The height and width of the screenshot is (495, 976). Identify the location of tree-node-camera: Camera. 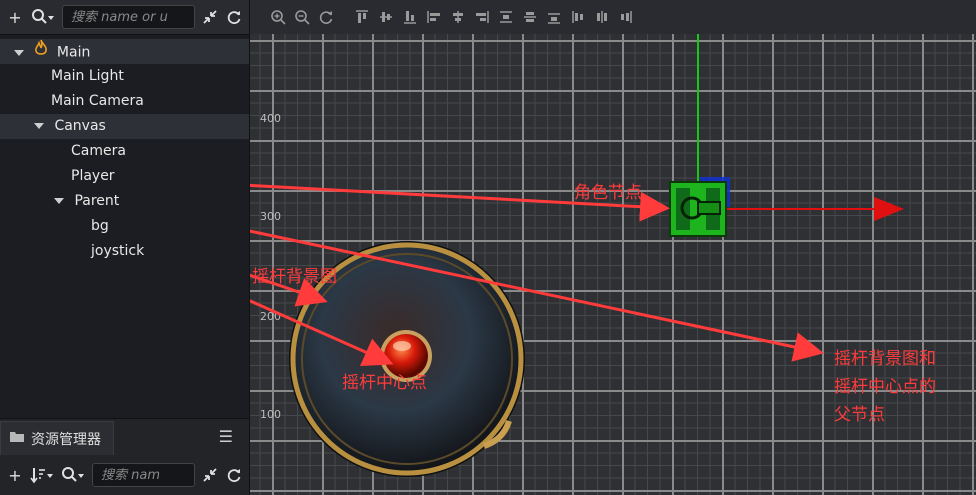
(124, 151).